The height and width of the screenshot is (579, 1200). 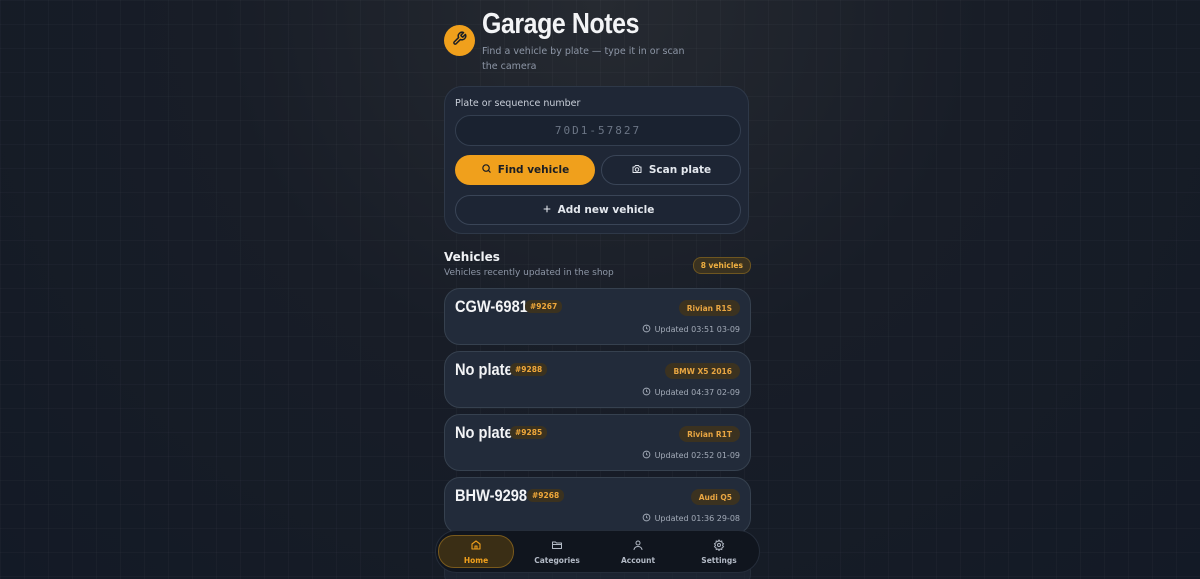 What do you see at coordinates (697, 518) in the screenshot?
I see `updated-label: Updated 01:36 29-08` at bounding box center [697, 518].